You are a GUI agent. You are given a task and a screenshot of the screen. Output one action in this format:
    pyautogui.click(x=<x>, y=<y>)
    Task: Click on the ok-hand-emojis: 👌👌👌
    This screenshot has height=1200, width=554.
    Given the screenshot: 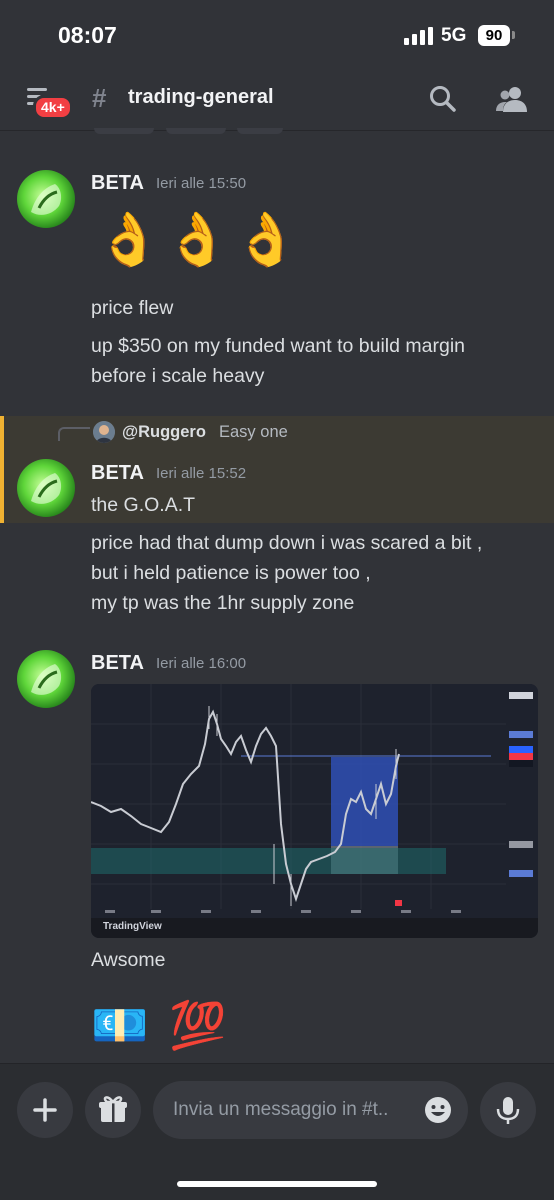 What is the action you would take?
    pyautogui.click(x=199, y=240)
    